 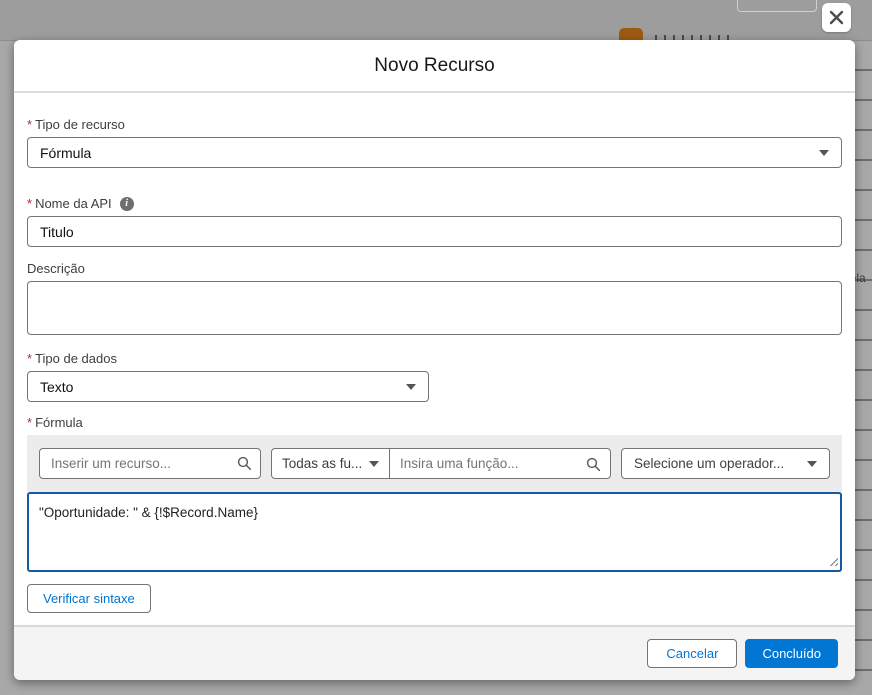 I want to click on field-api-name: * Nome da API, so click(x=434, y=221).